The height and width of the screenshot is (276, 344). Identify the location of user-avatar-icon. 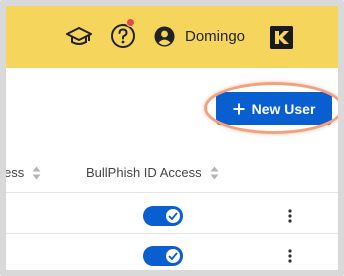
(164, 36).